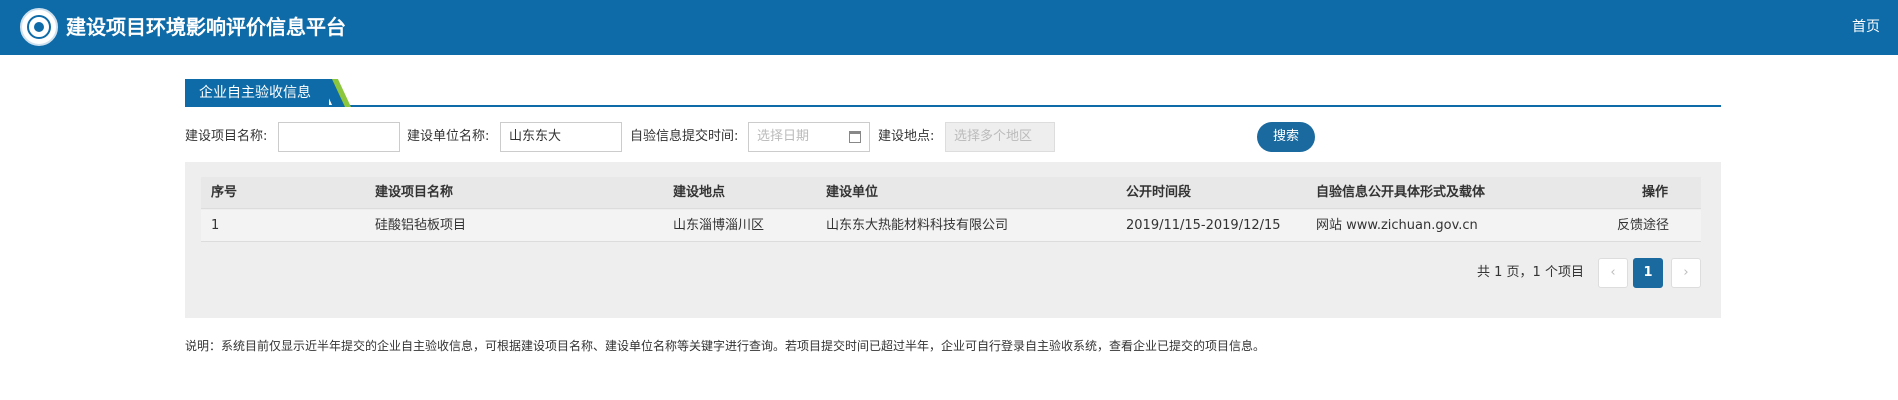  What do you see at coordinates (206, 27) in the screenshot?
I see `app-title: 建设项目环境影响评价信息平台` at bounding box center [206, 27].